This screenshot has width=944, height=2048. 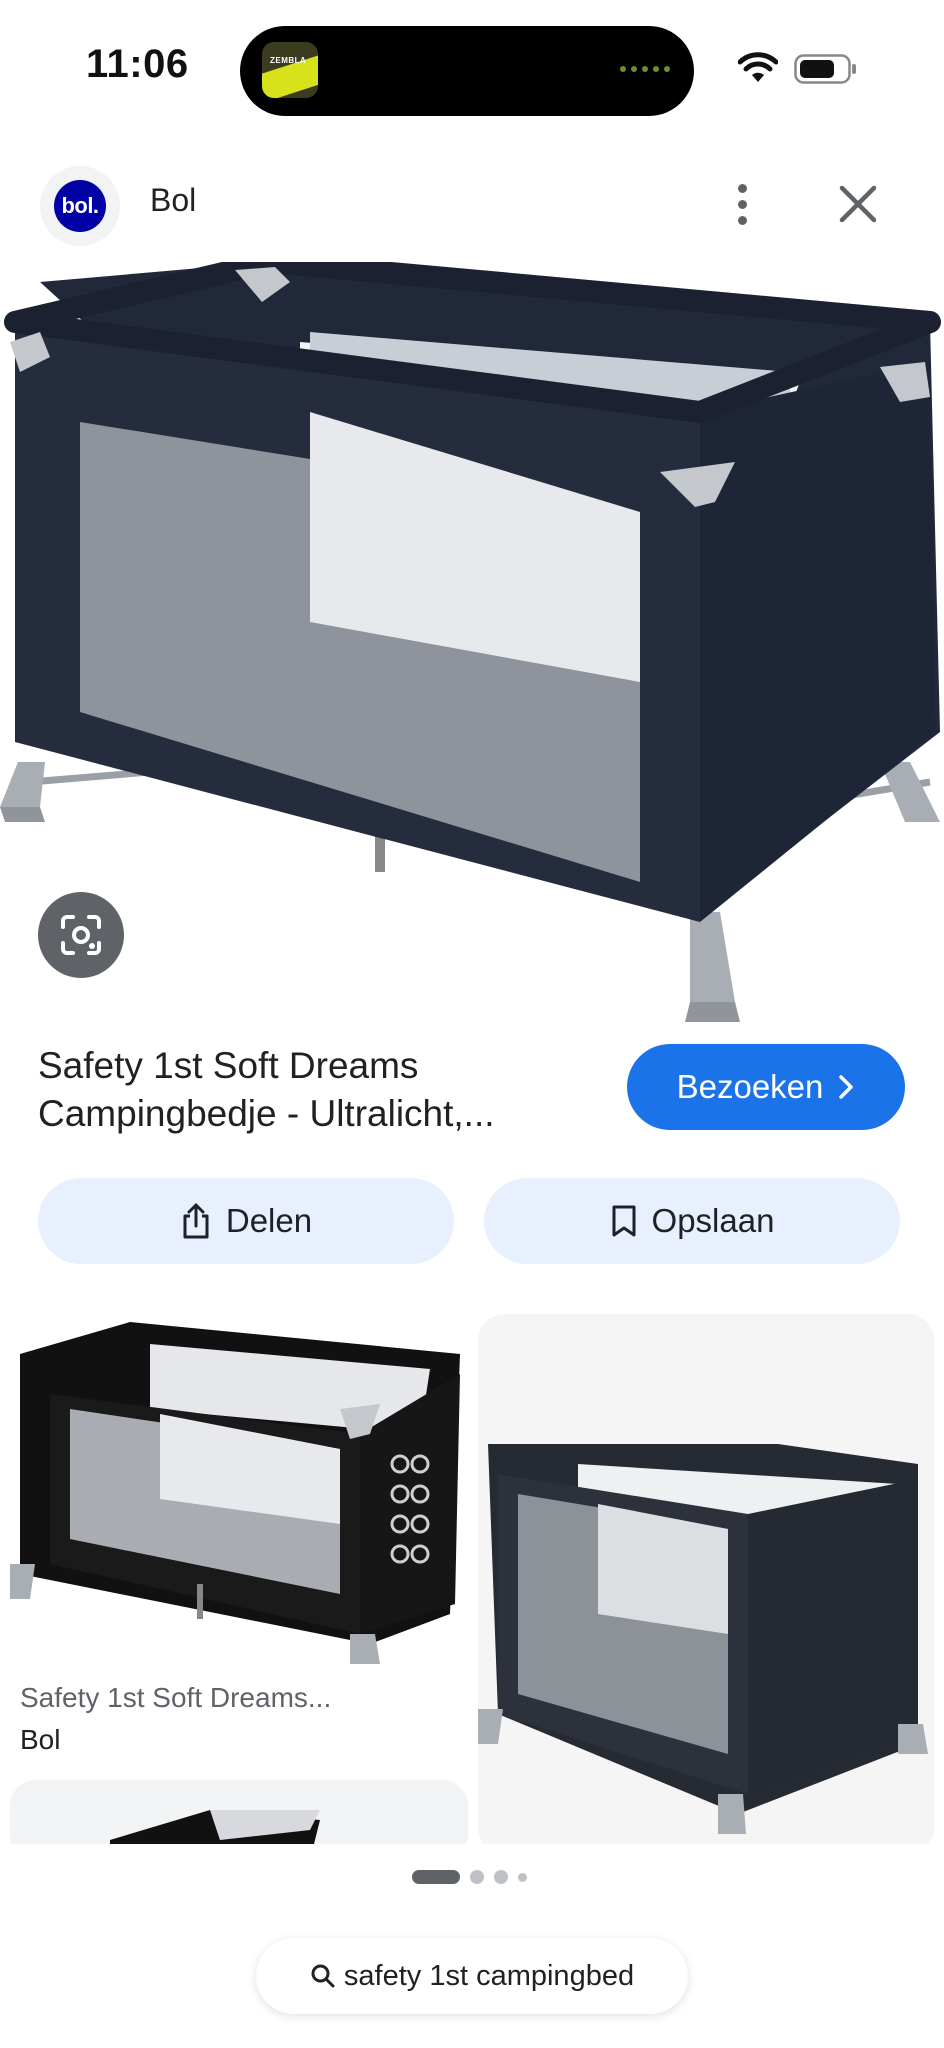 What do you see at coordinates (858, 204) in the screenshot?
I see `close-icon` at bounding box center [858, 204].